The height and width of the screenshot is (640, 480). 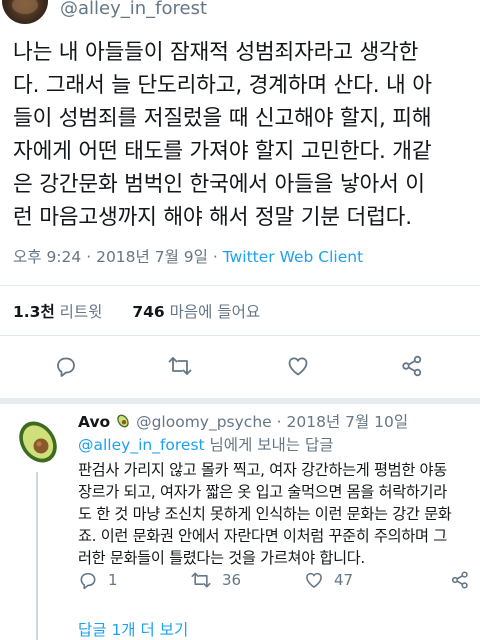 I want to click on reply-date: 2018년 7월 10일, so click(x=348, y=422).